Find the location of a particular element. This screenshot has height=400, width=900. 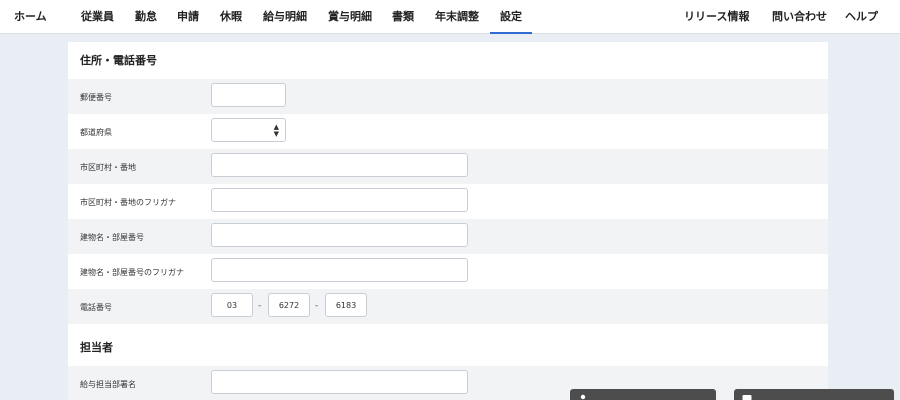

building-row: 建物名・部屋番号 is located at coordinates (448, 236).